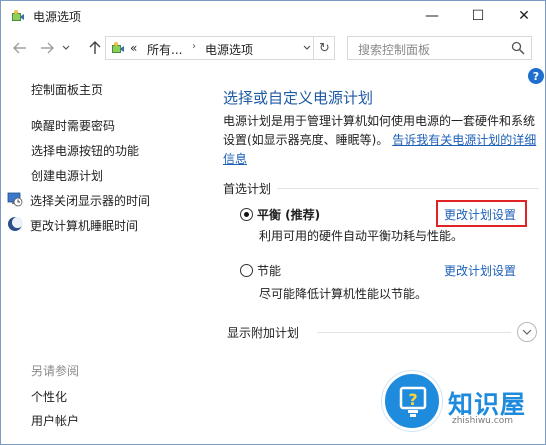 Image resolution: width=546 pixels, height=445 pixels. What do you see at coordinates (57, 17) in the screenshot?
I see `window-title: 电源选项` at bounding box center [57, 17].